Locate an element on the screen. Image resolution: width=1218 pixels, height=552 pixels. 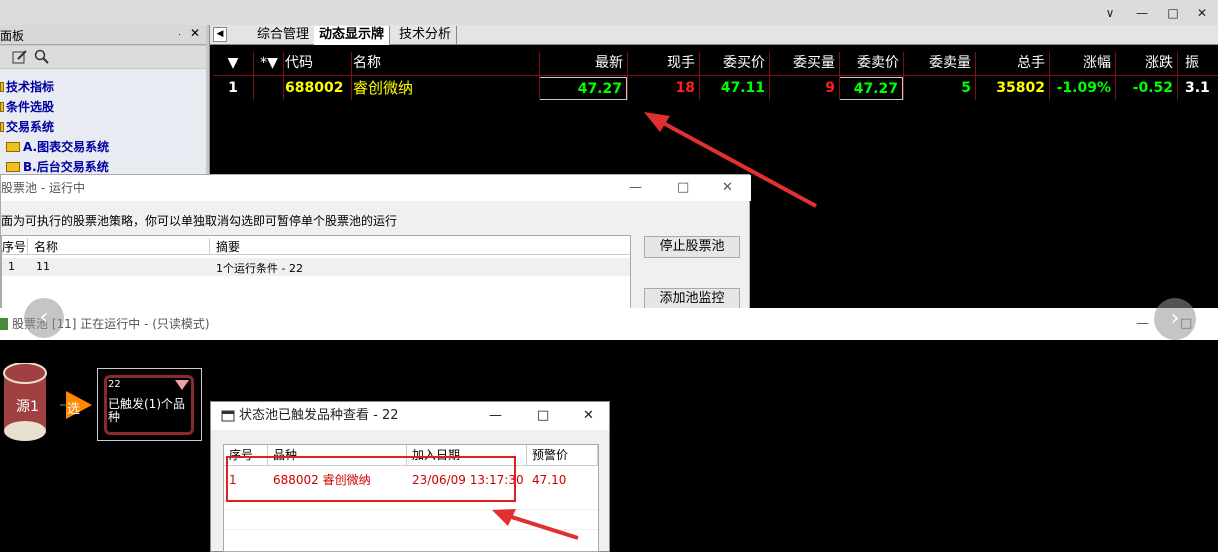
row-bid-vol: 9 is located at coordinates (830, 88).